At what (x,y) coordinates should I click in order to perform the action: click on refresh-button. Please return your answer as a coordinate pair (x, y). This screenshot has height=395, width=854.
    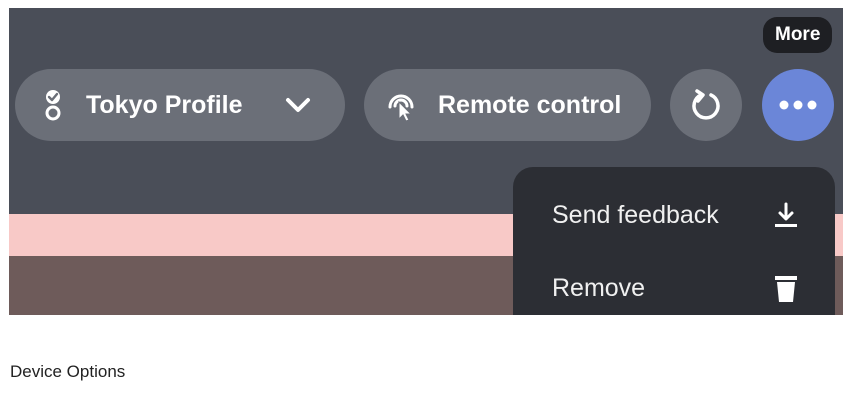
    Looking at the image, I should click on (706, 105).